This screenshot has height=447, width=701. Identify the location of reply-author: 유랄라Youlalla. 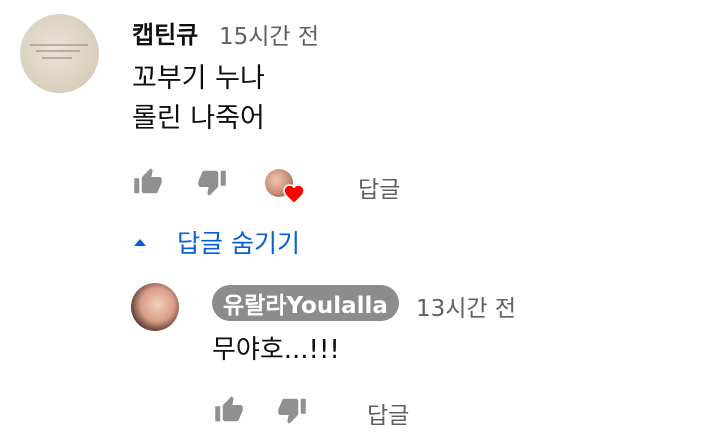
(305, 306).